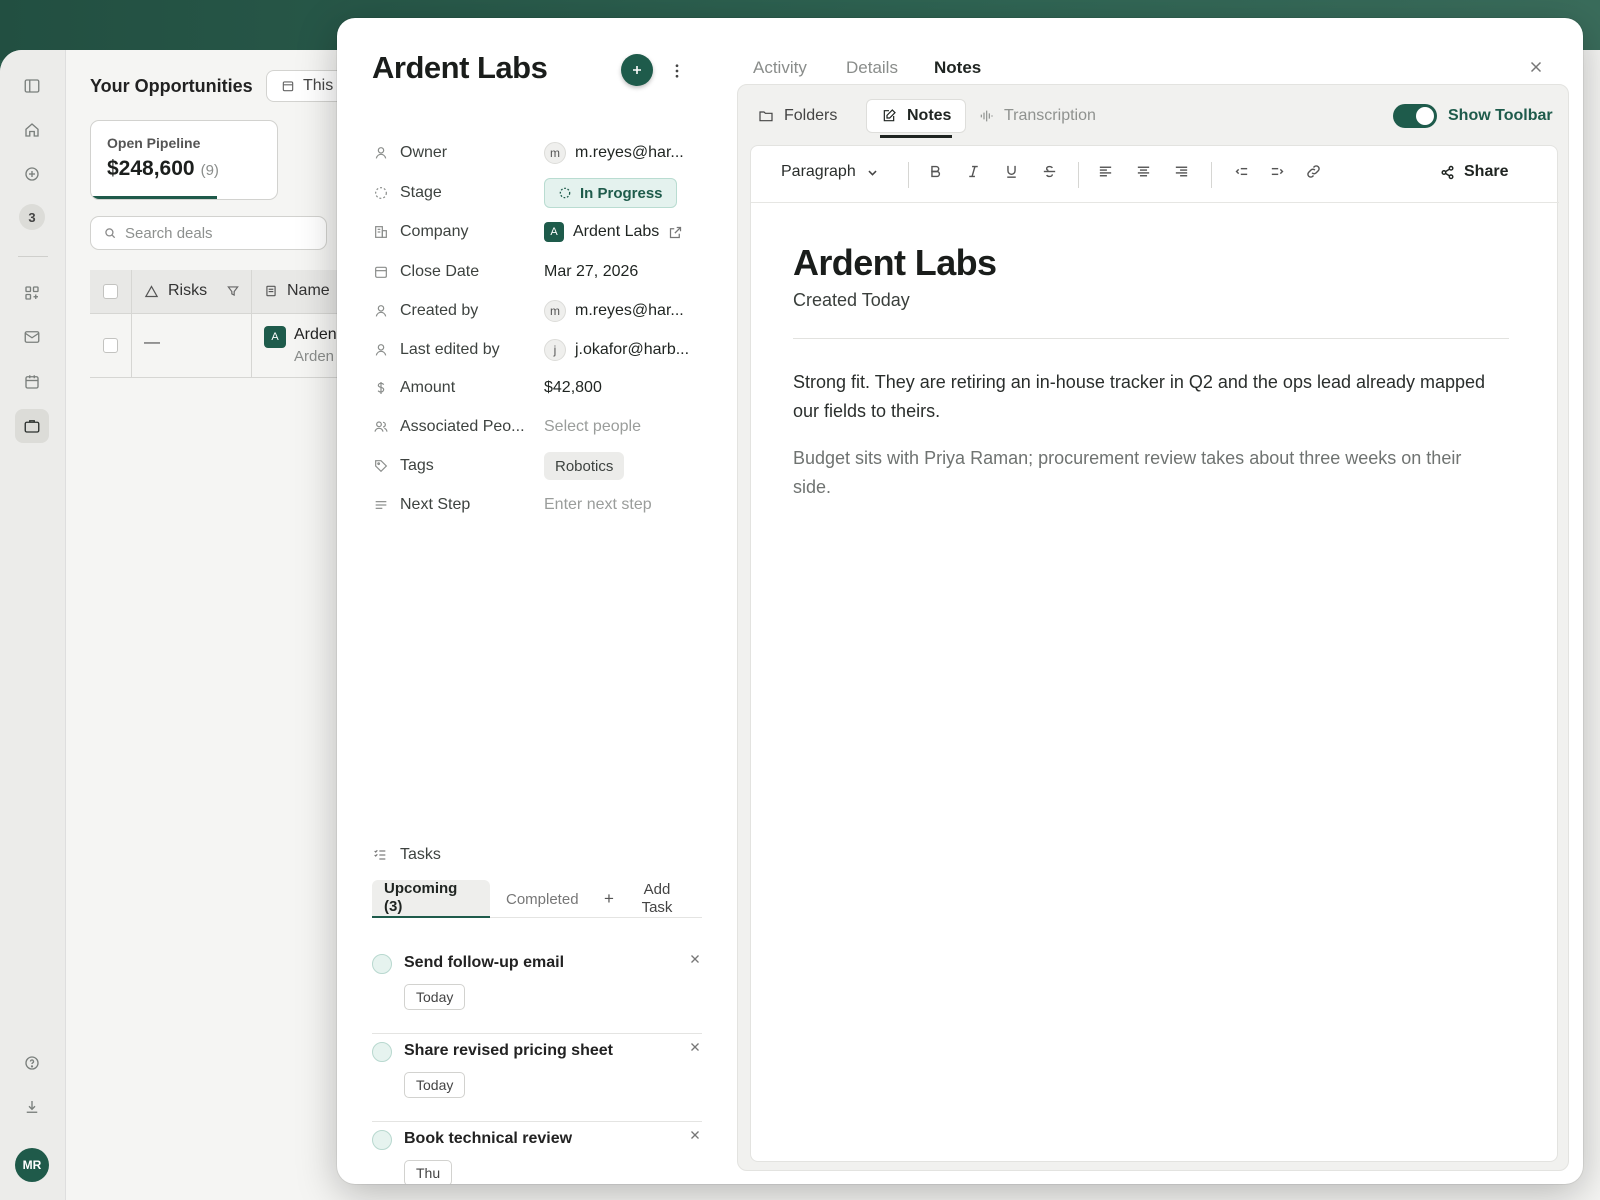 This screenshot has height=1200, width=1600. Describe the element at coordinates (1211, 175) in the screenshot. I see `toolbar-divider` at that location.